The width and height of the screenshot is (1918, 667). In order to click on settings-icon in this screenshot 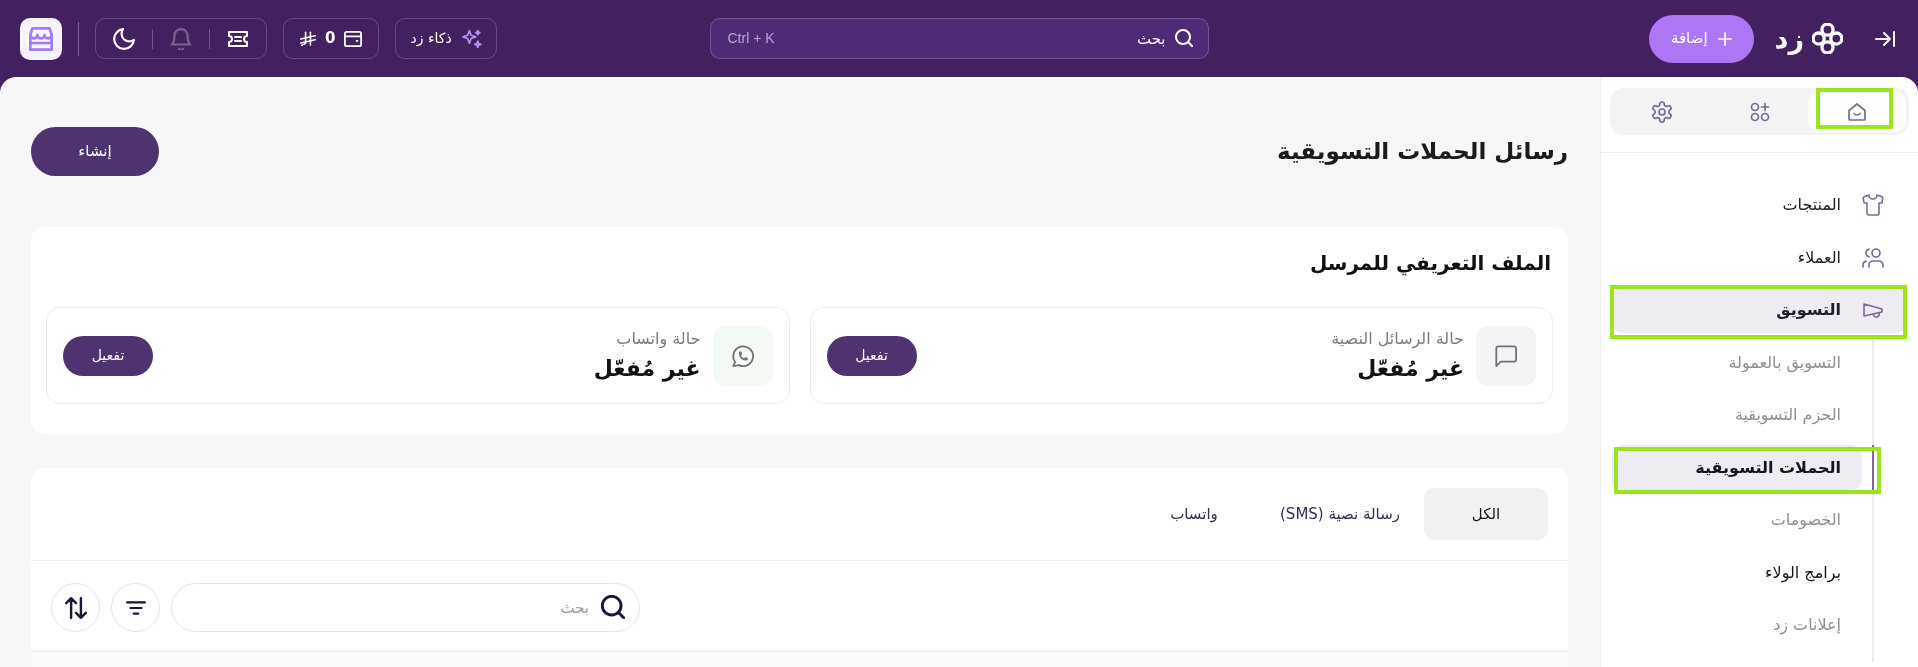, I will do `click(1661, 111)`.